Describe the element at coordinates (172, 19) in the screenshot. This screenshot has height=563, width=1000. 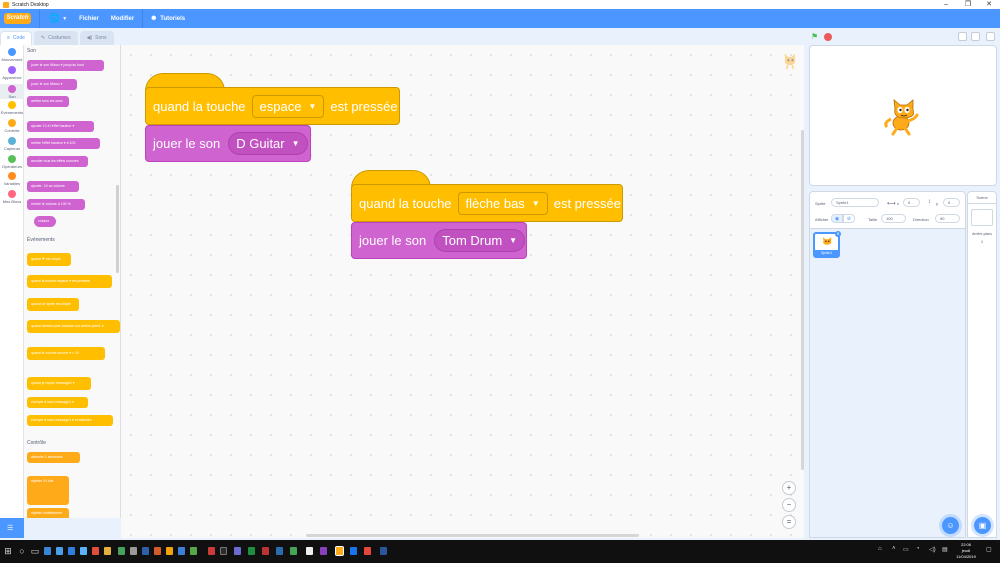
I see `tutorials-menu: Tutoriels` at that location.